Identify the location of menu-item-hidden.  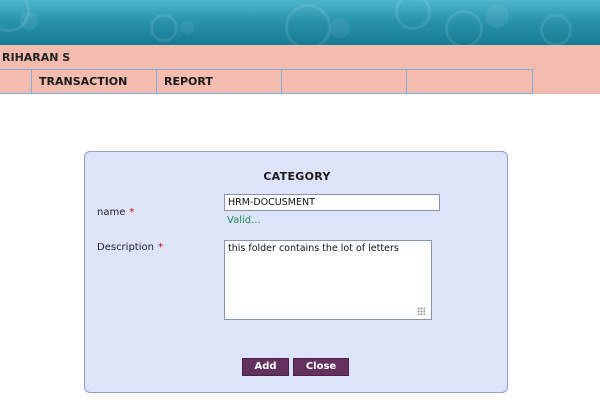
(16, 81).